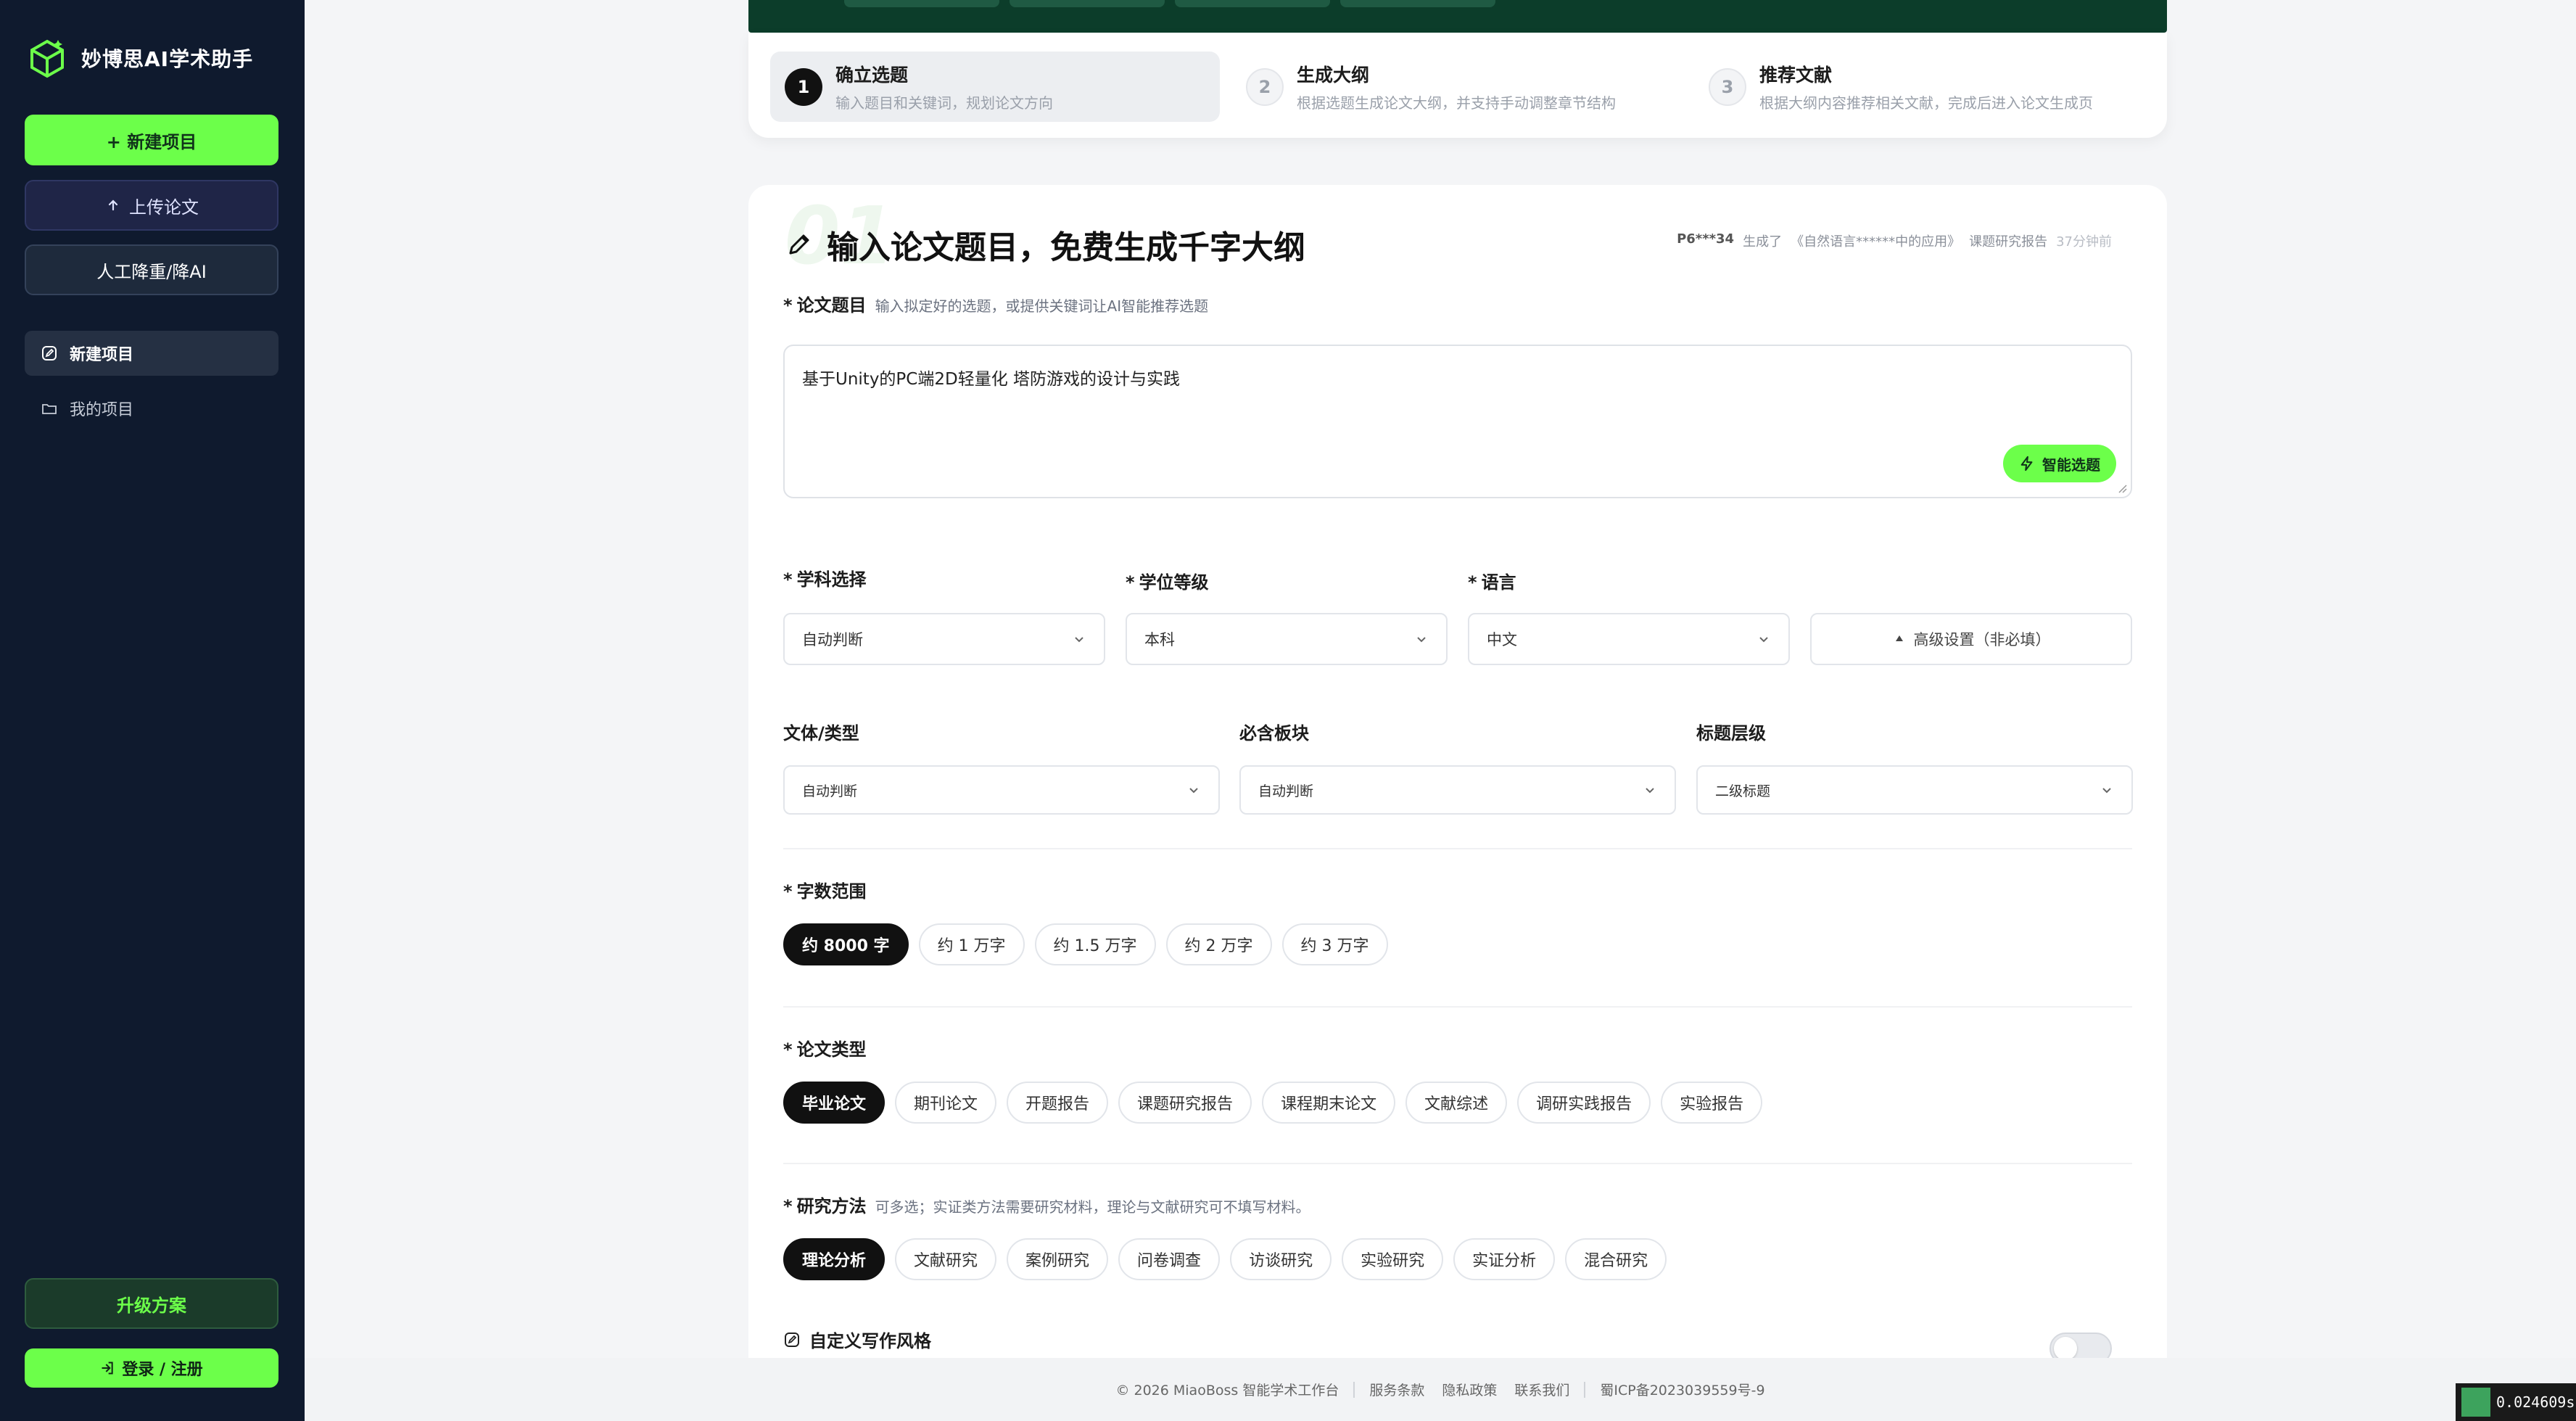 The height and width of the screenshot is (1421, 2576). I want to click on degree-select: 本科, so click(1287, 639).